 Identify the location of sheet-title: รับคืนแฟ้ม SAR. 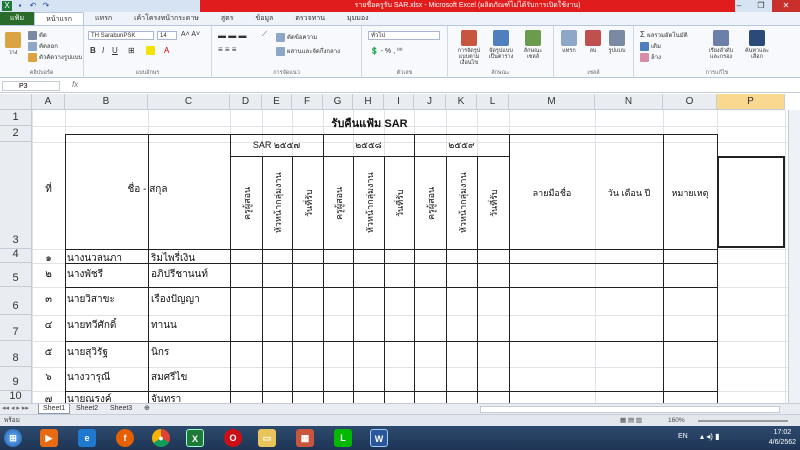
(369, 123).